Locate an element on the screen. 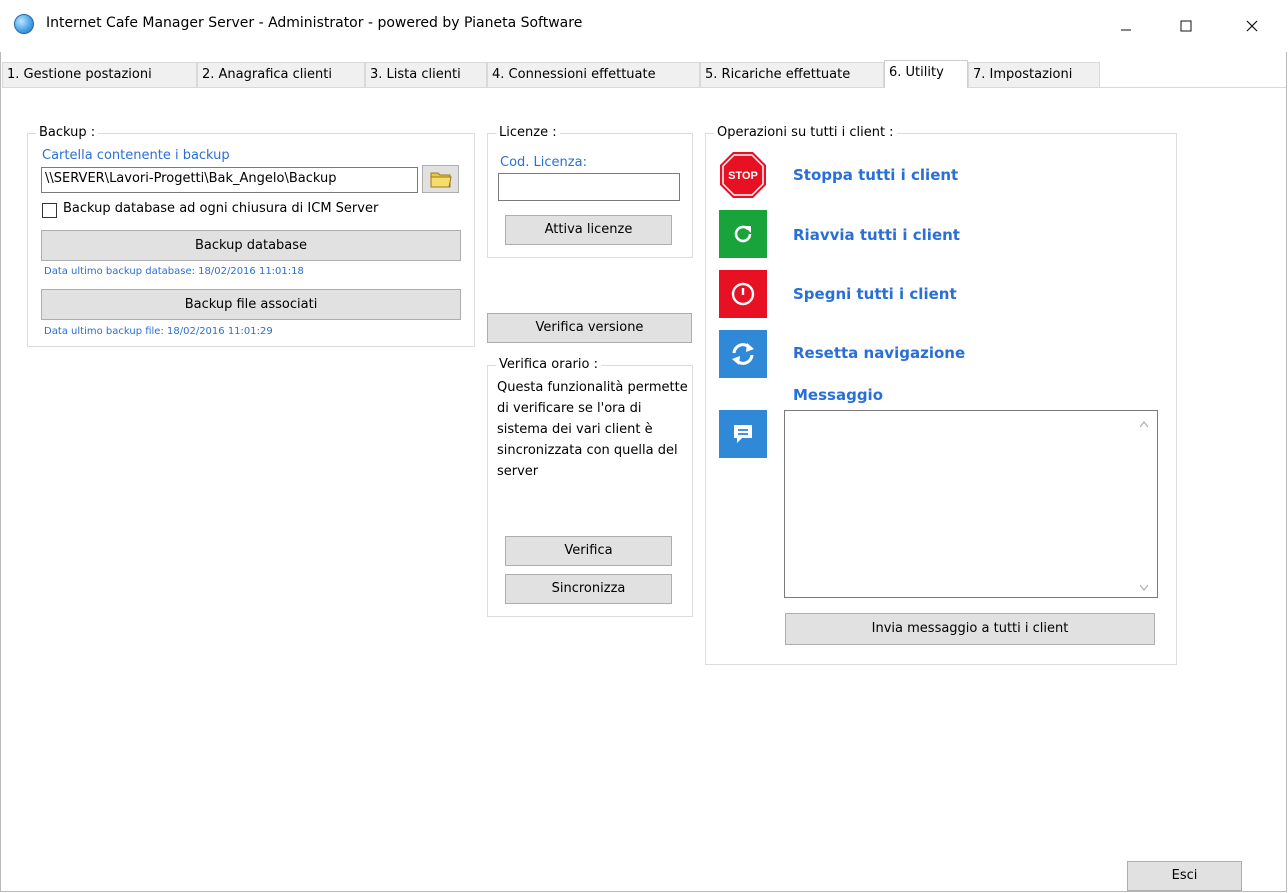 Image resolution: width=1288 pixels, height=893 pixels. shutdown-clients-icon-button is located at coordinates (743, 294).